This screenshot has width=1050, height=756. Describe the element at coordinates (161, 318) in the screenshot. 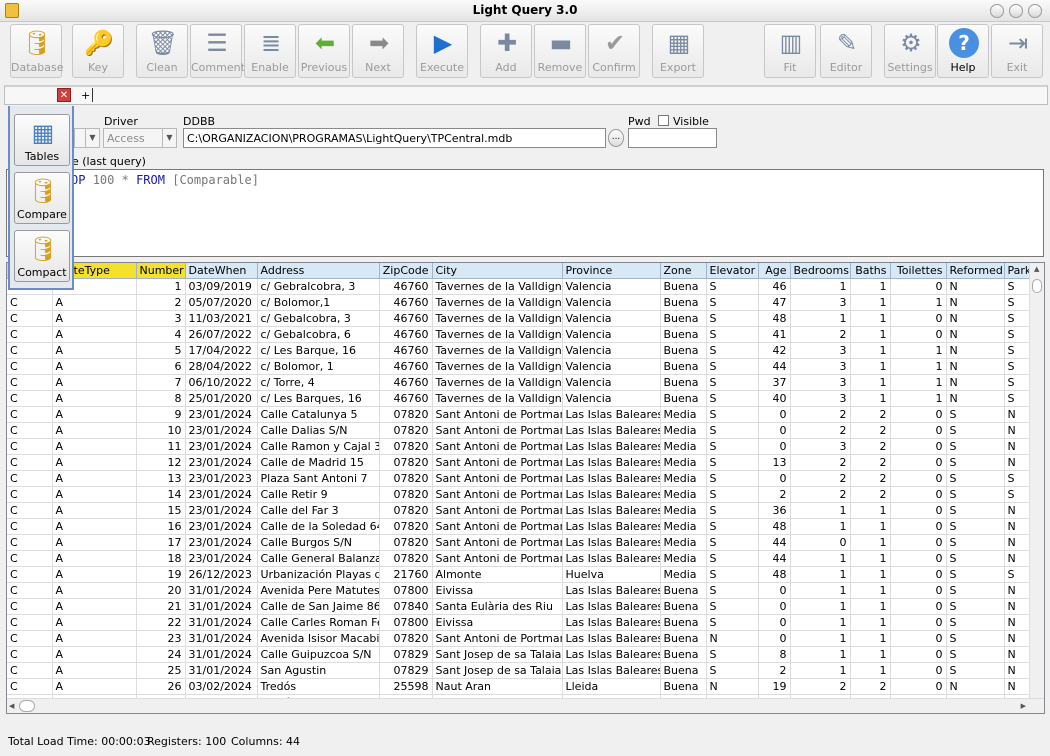

I see `table-cell: 3` at that location.